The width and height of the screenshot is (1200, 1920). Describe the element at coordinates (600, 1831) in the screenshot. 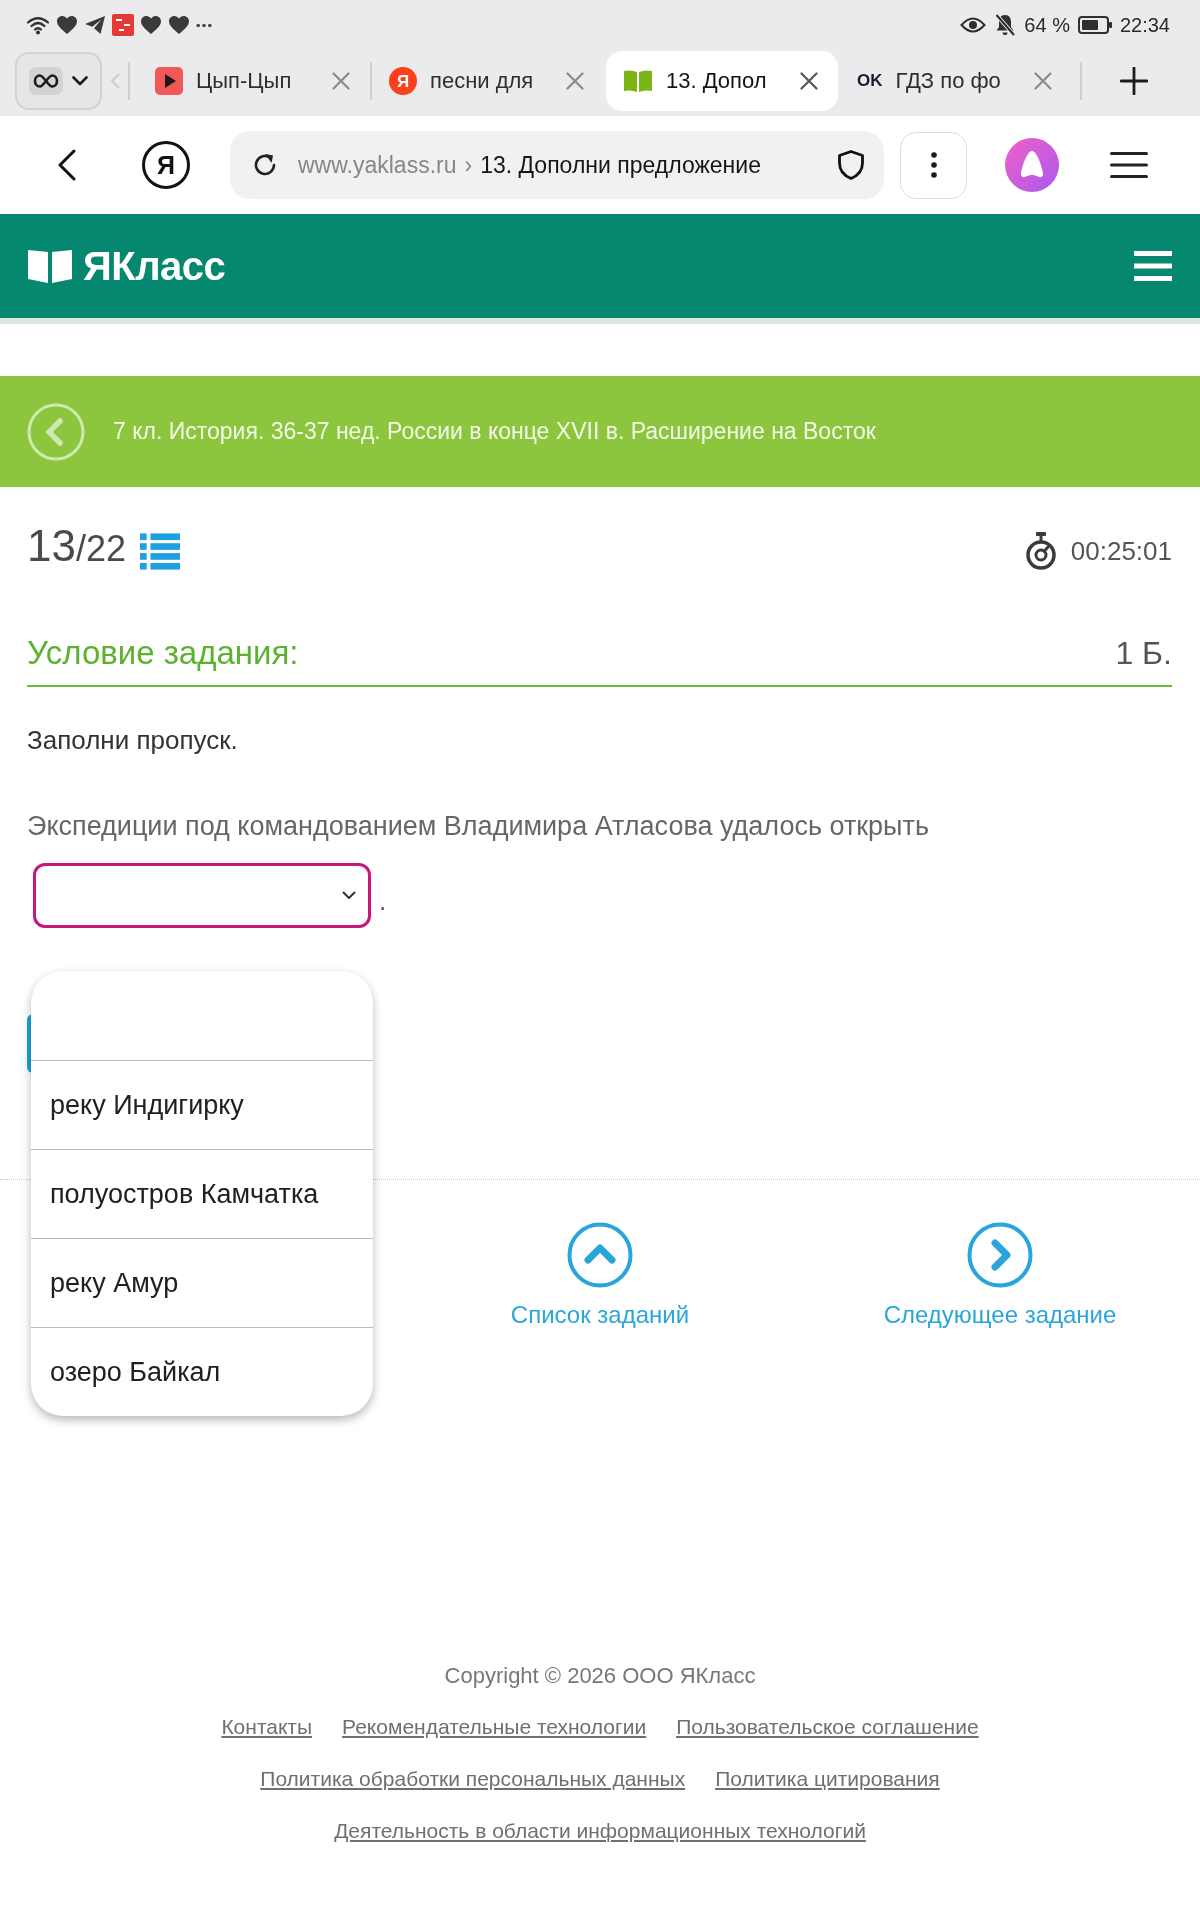

I see `footer-link: Деятельность в области информационных технологий` at that location.